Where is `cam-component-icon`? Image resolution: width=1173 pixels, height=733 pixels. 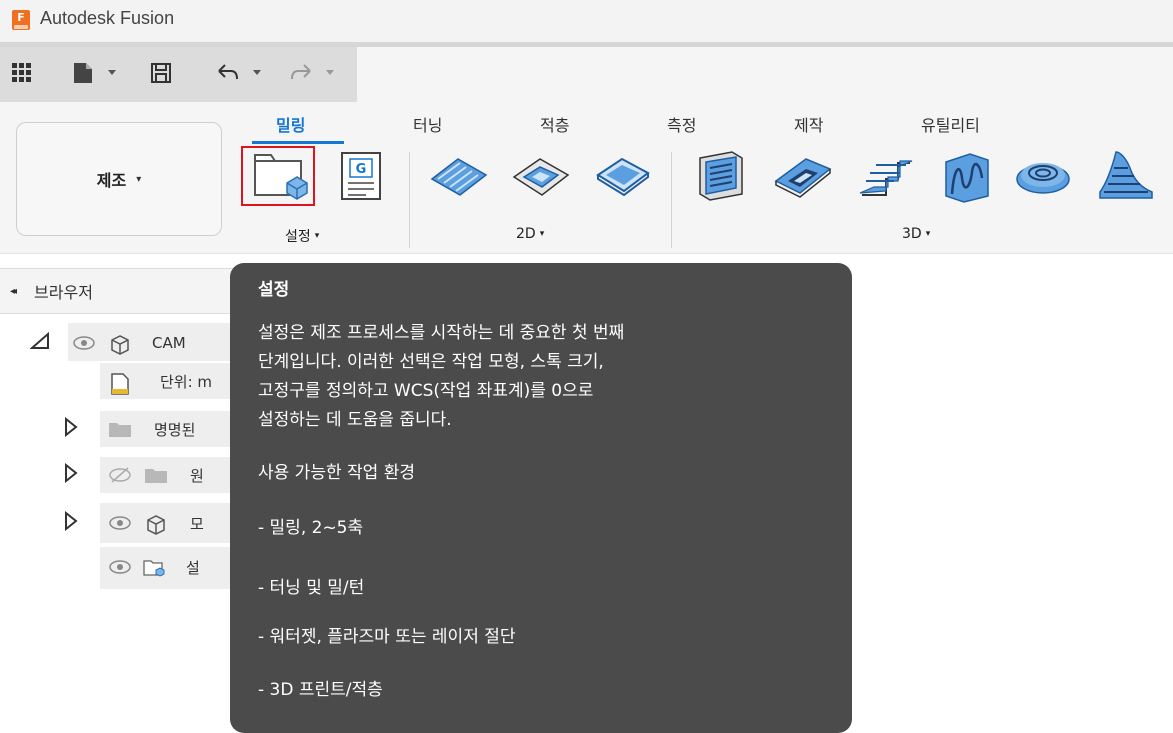 cam-component-icon is located at coordinates (120, 344).